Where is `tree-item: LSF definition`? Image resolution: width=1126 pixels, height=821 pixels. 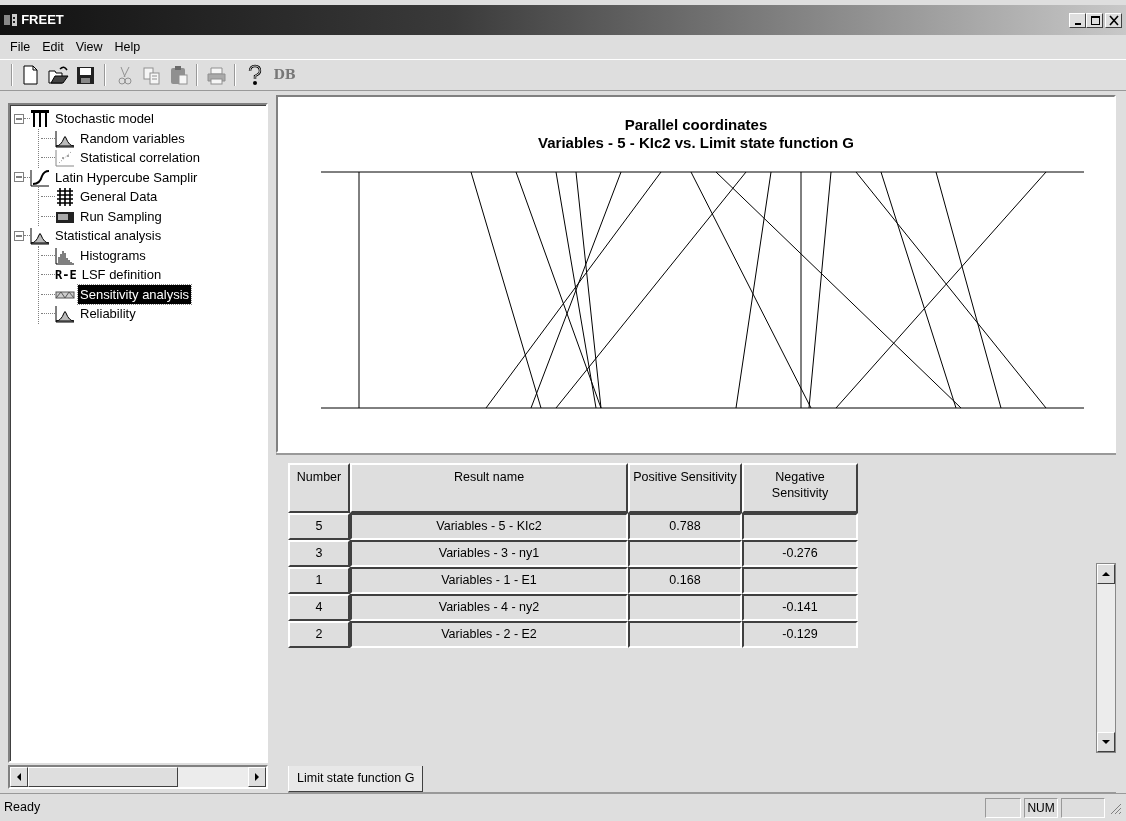
tree-item: LSF definition is located at coordinates (121, 275).